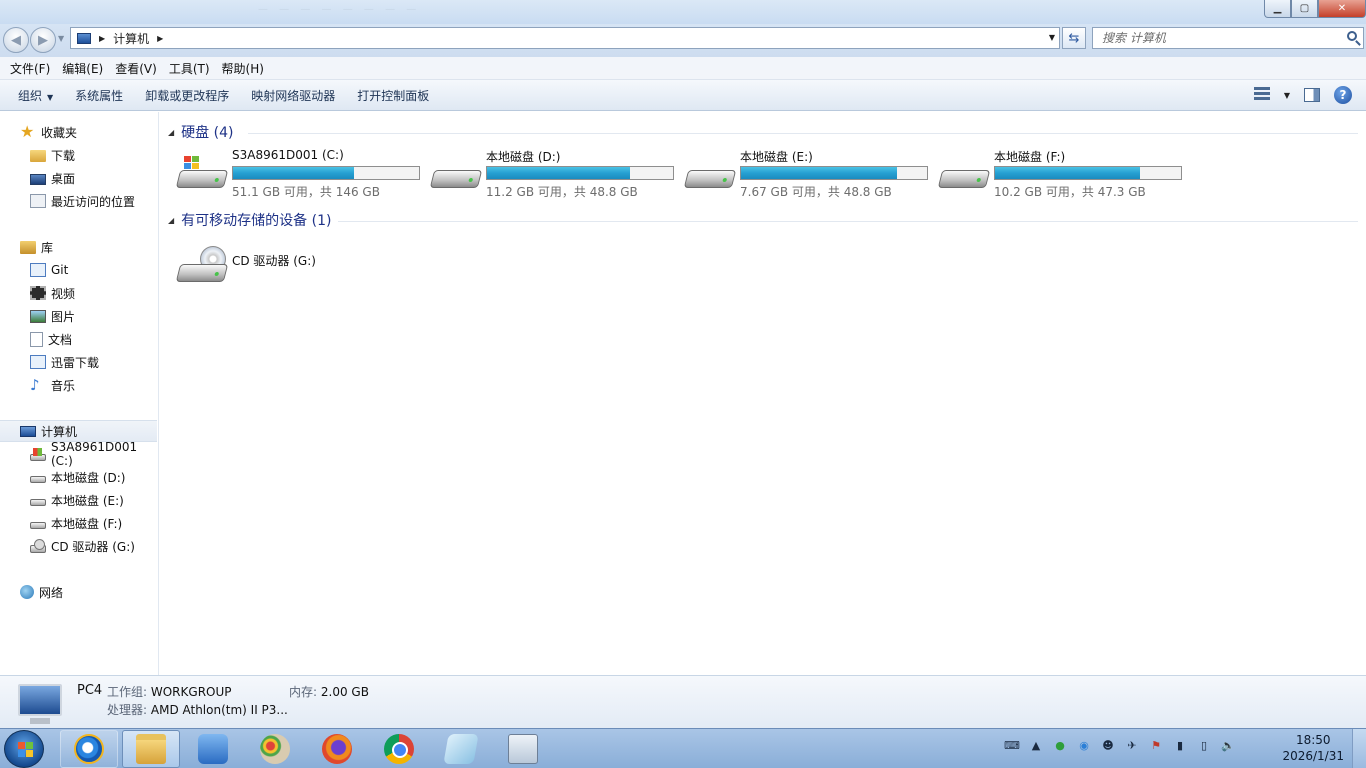 This screenshot has height=768, width=1366. What do you see at coordinates (562, 192) in the screenshot?
I see `drive-space-text: 11.2 GB 可用，共 48.8 GB` at bounding box center [562, 192].